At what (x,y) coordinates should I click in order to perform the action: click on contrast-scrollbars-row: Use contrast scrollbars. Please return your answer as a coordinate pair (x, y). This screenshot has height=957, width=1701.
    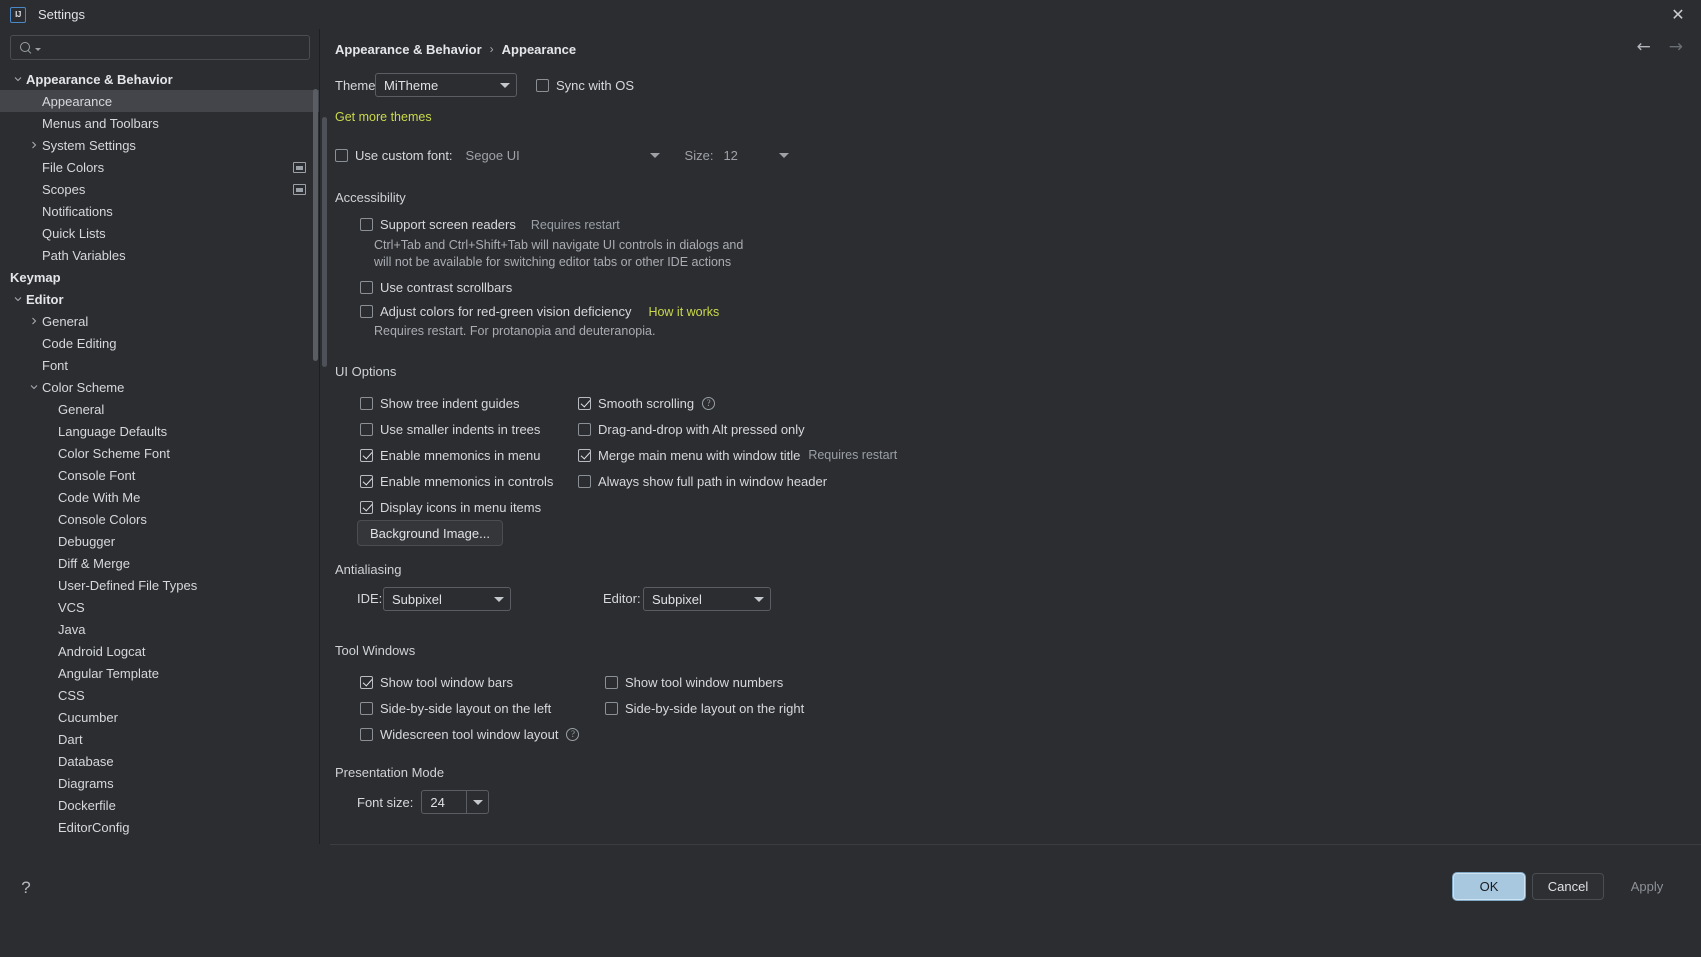
    Looking at the image, I should click on (1030, 287).